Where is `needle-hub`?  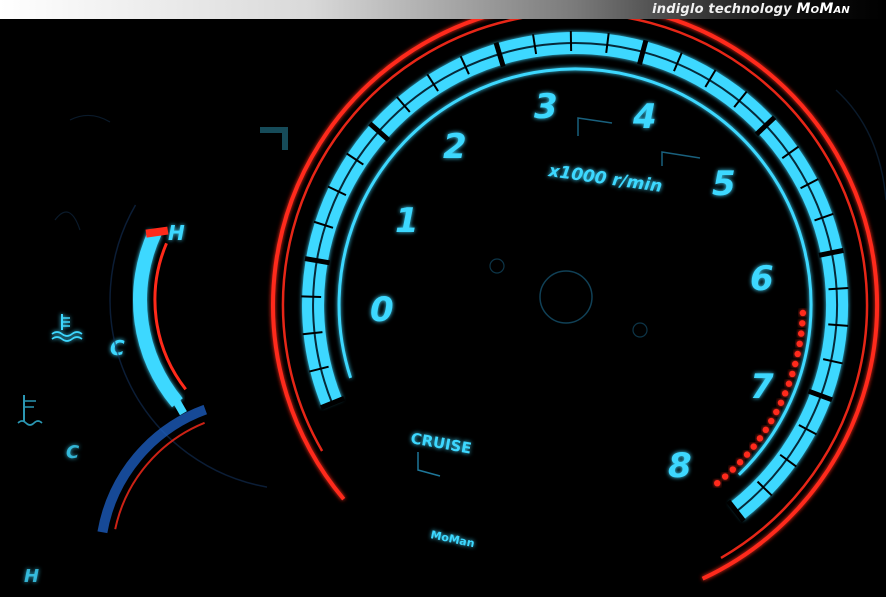
needle-hub is located at coordinates (568, 298).